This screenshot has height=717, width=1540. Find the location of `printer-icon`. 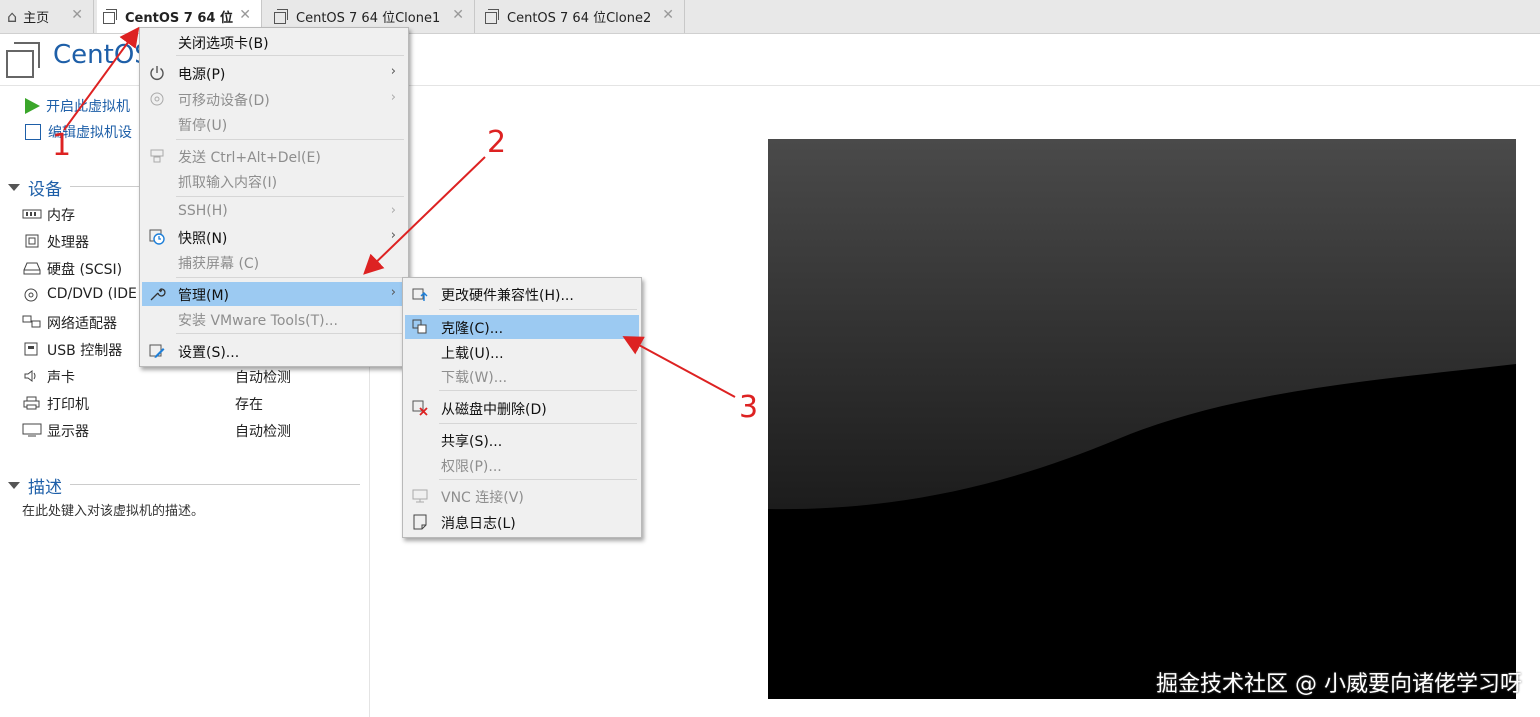

printer-icon is located at coordinates (31, 403).